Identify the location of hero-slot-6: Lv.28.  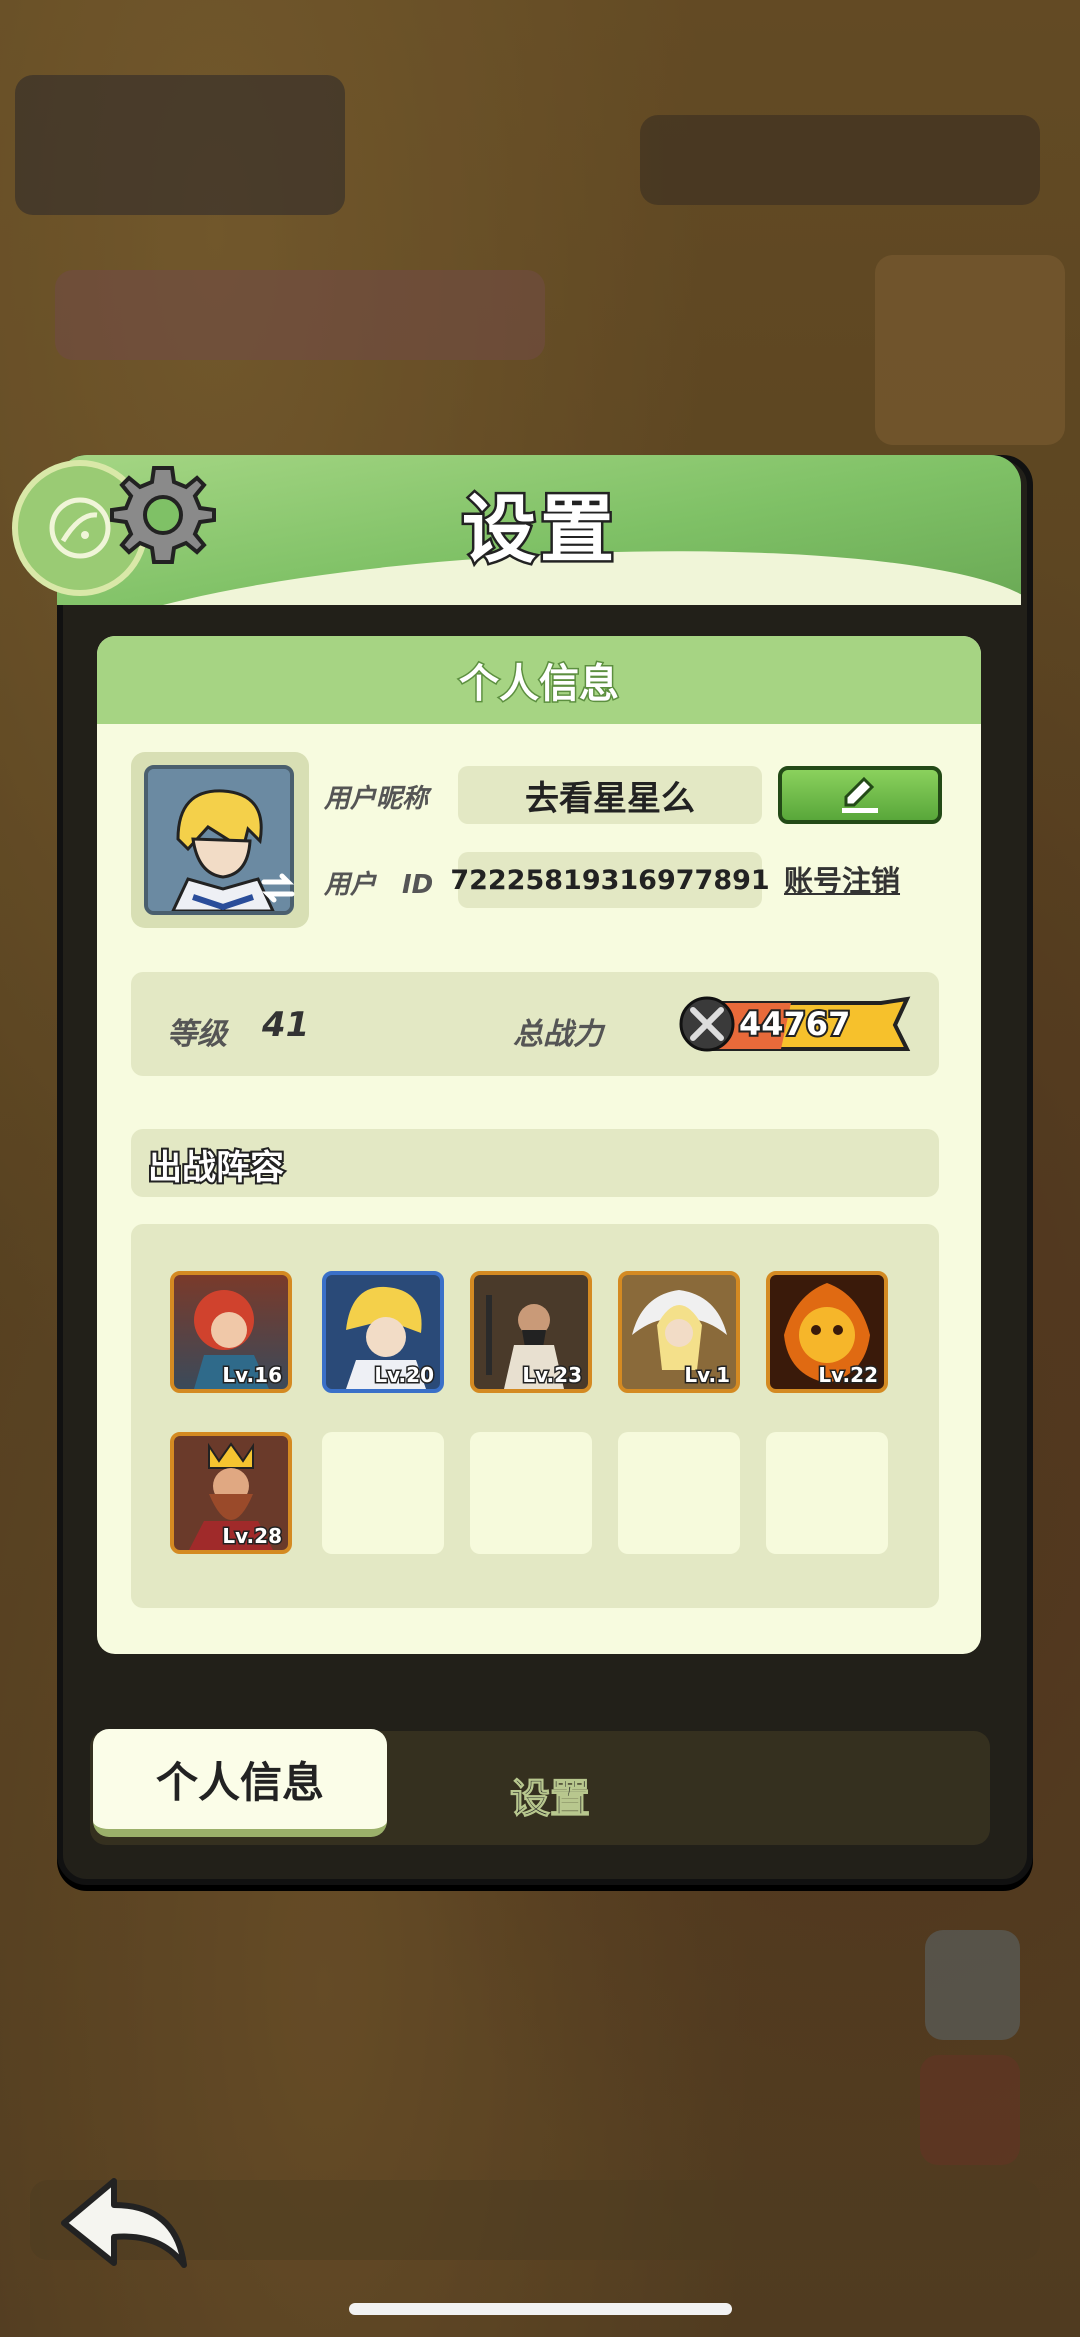
(231, 1493).